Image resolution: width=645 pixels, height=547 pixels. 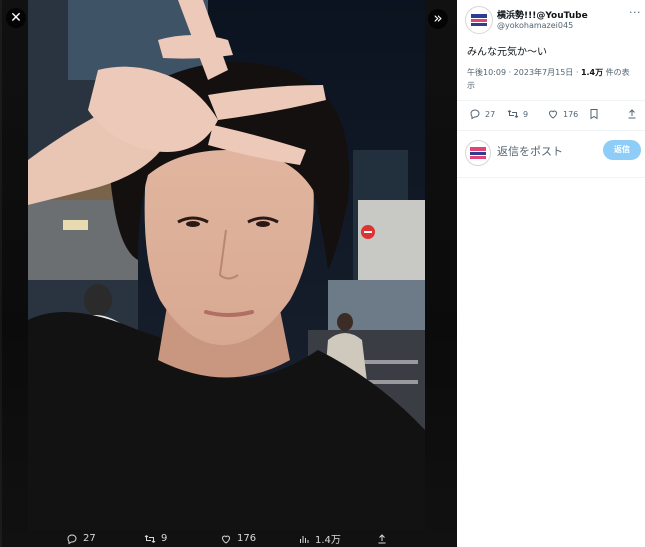 I want to click on share-button, so click(x=632, y=114).